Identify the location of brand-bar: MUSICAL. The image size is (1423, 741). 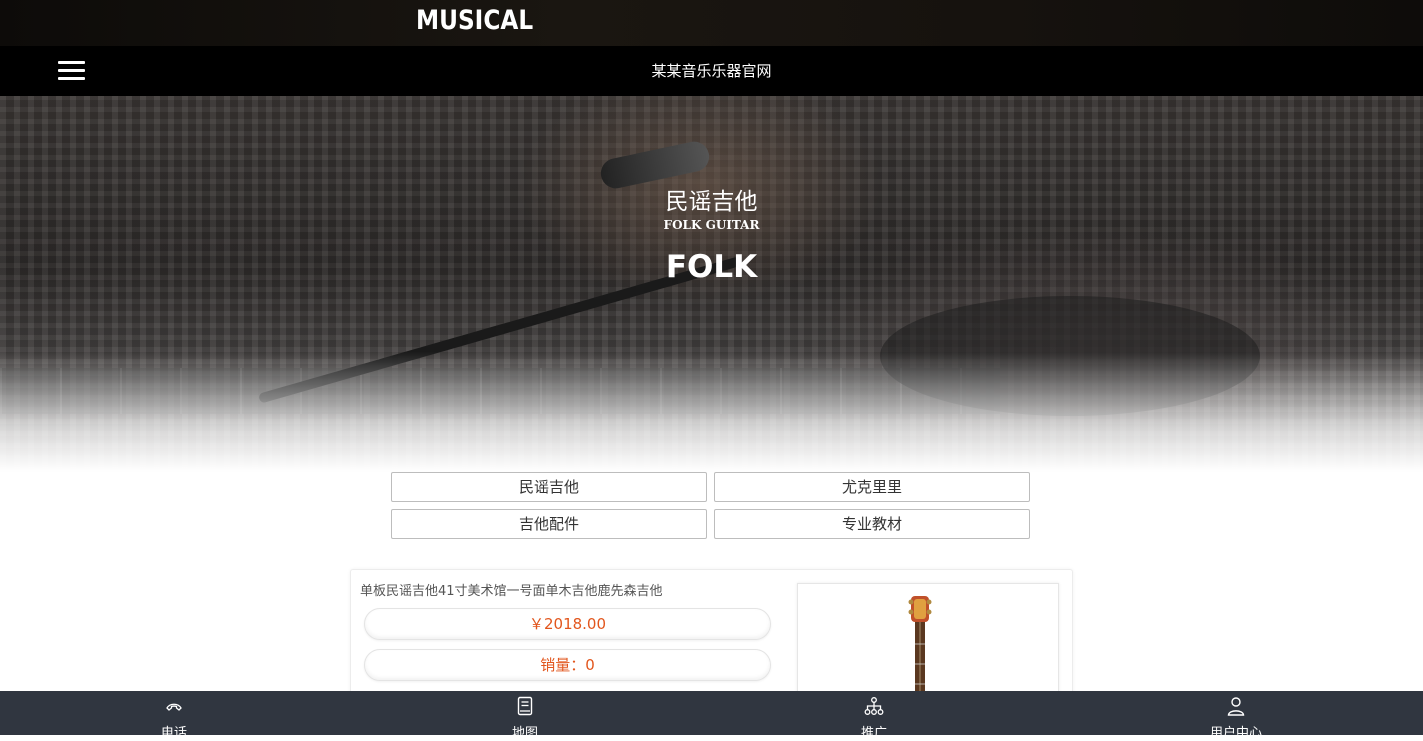
(711, 23).